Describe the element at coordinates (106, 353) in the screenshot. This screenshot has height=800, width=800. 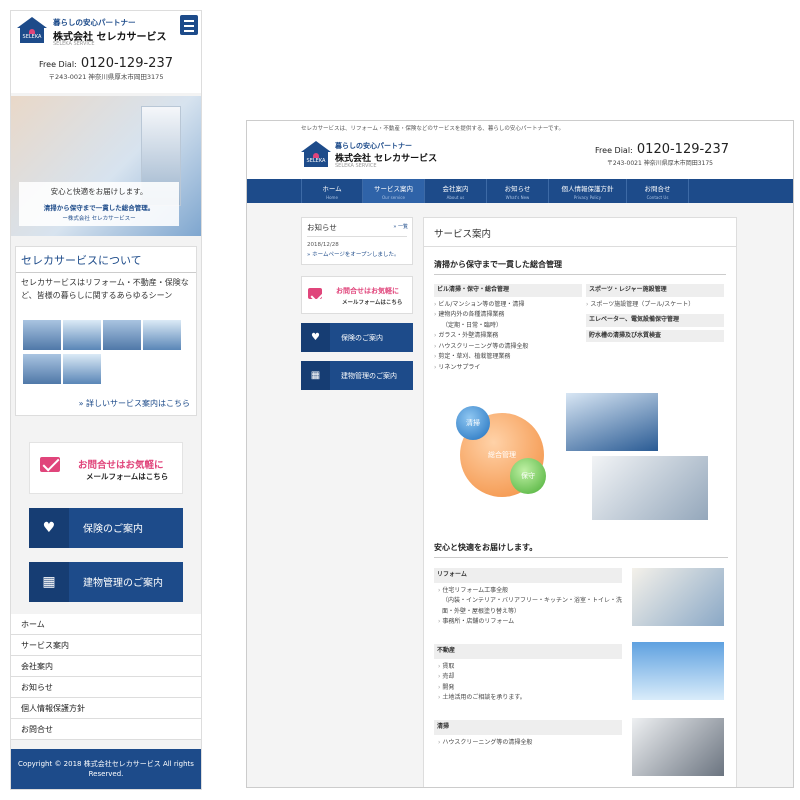
I see `service-thumbnails` at that location.